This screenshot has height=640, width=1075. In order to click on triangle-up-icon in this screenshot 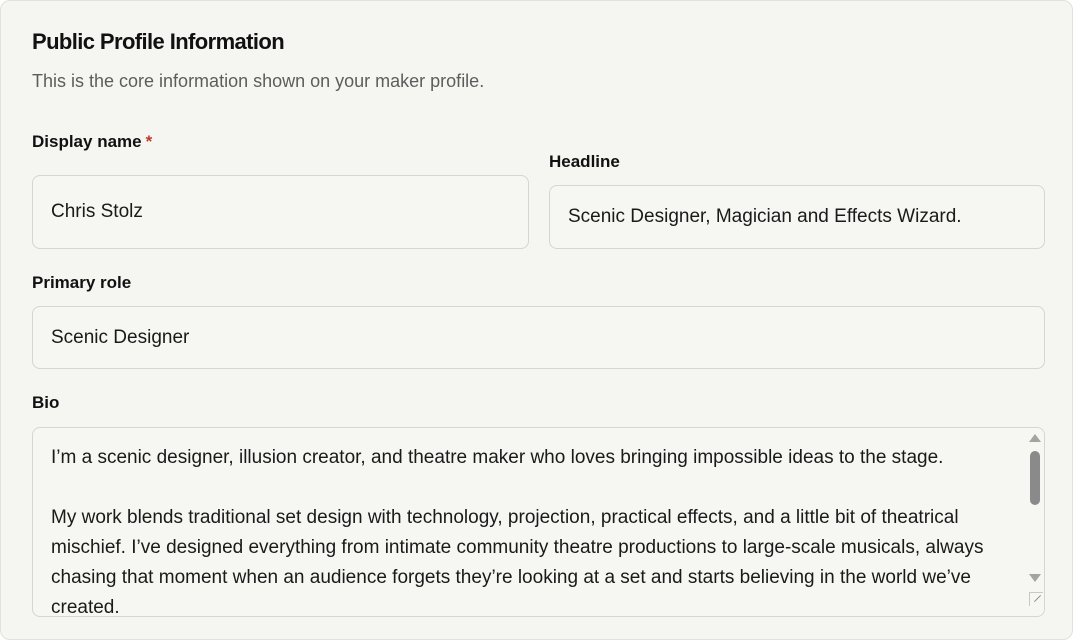, I will do `click(1035, 438)`.